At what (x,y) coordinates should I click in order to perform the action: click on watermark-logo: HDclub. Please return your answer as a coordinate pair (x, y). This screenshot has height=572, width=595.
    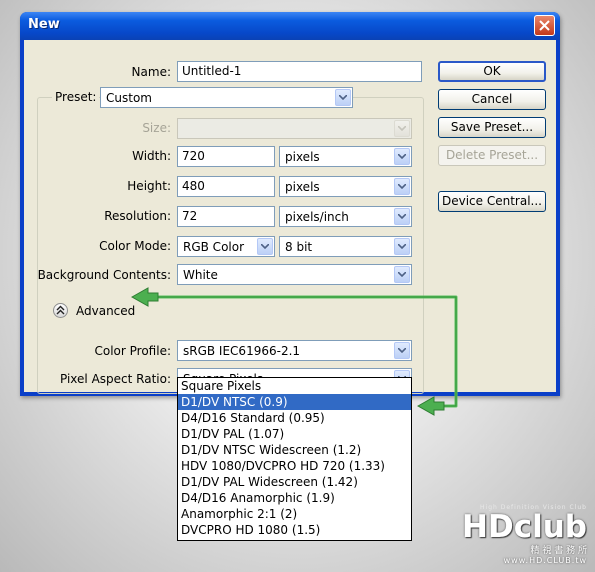
    Looking at the image, I should click on (524, 527).